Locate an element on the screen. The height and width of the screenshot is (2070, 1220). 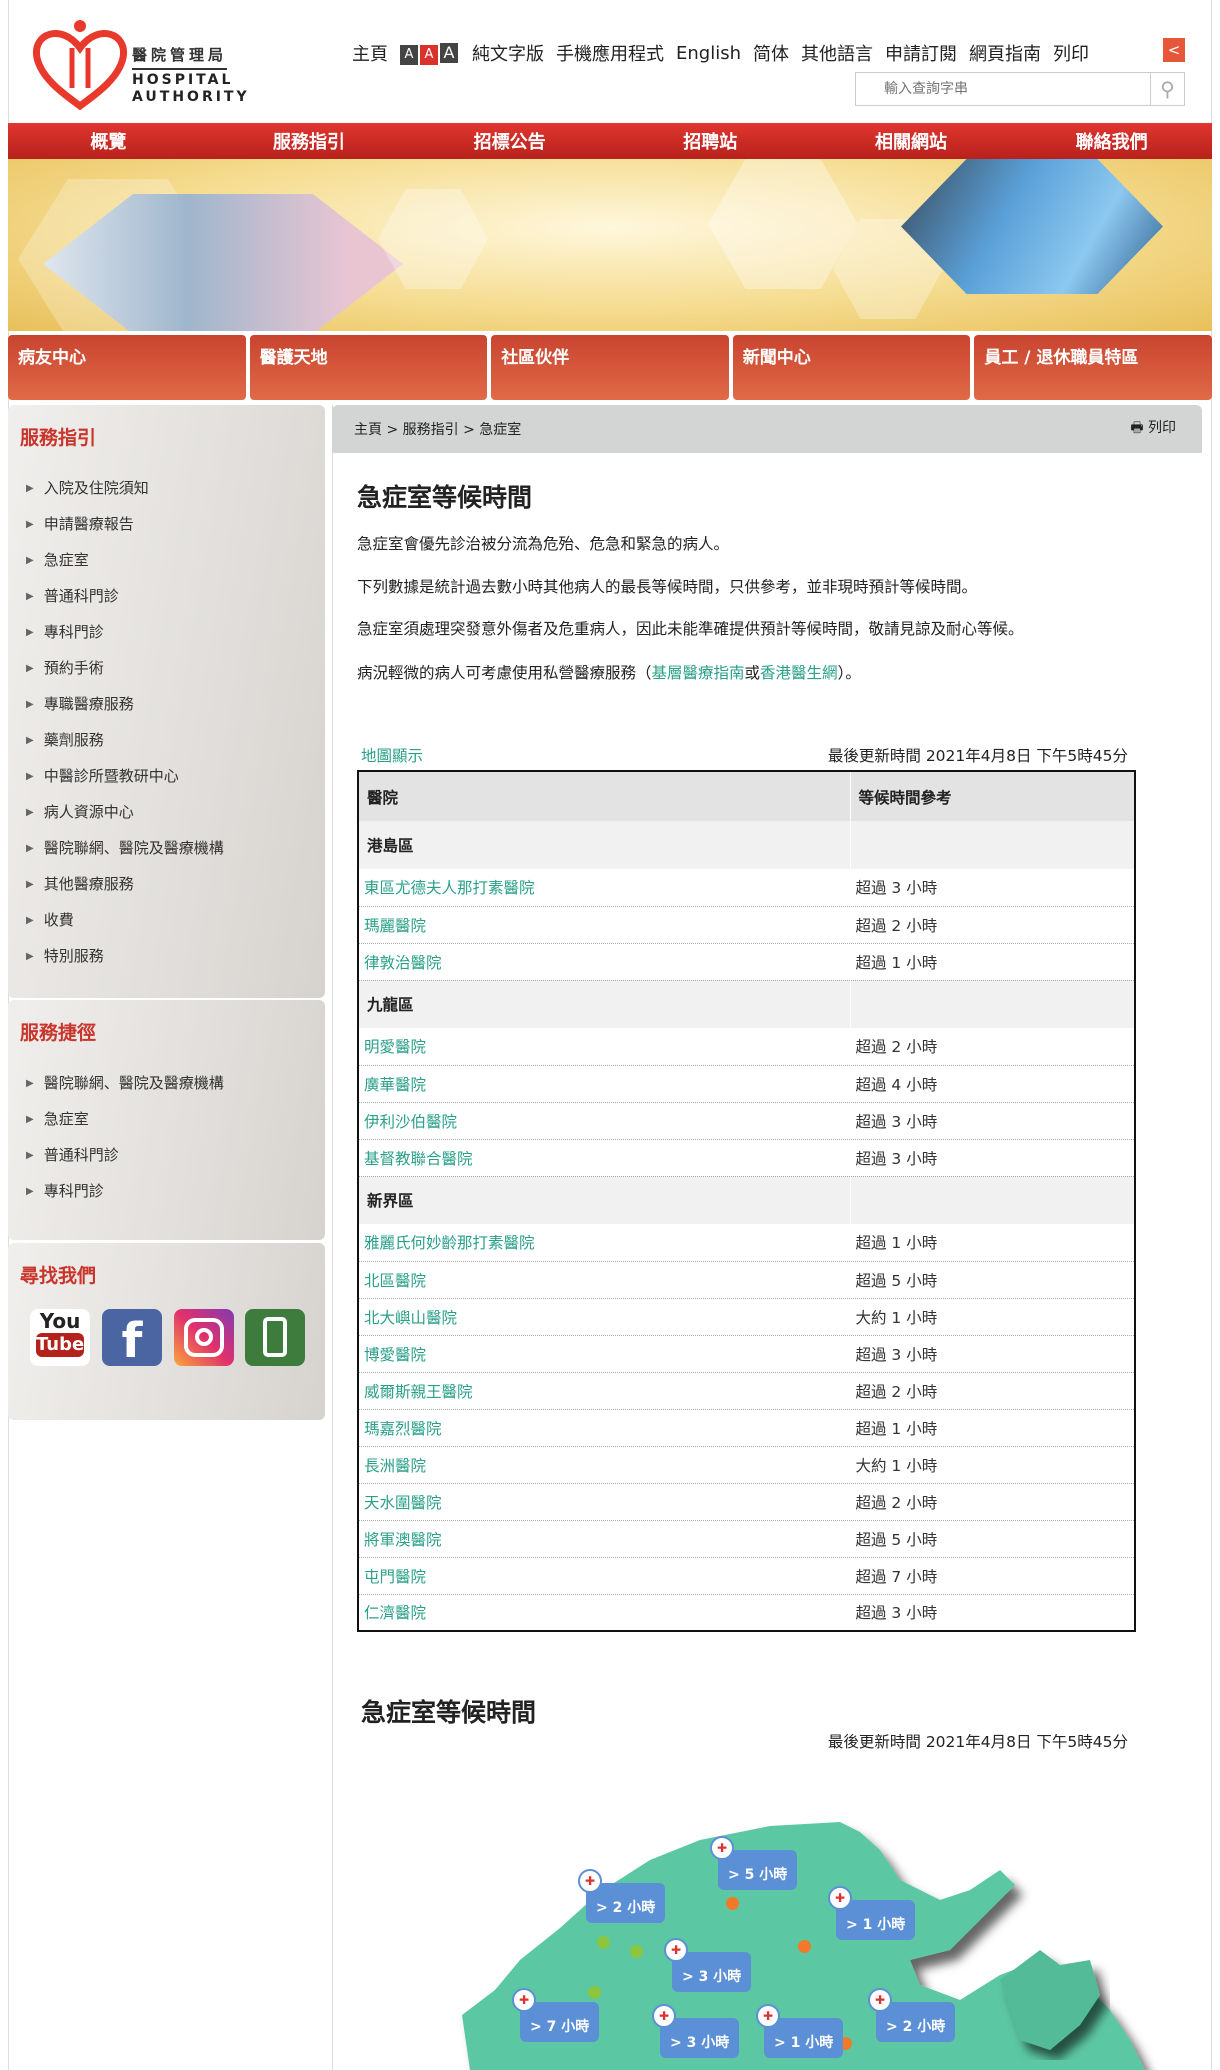
tab-healthcare-professionals: 醫護天地 is located at coordinates (368, 367).